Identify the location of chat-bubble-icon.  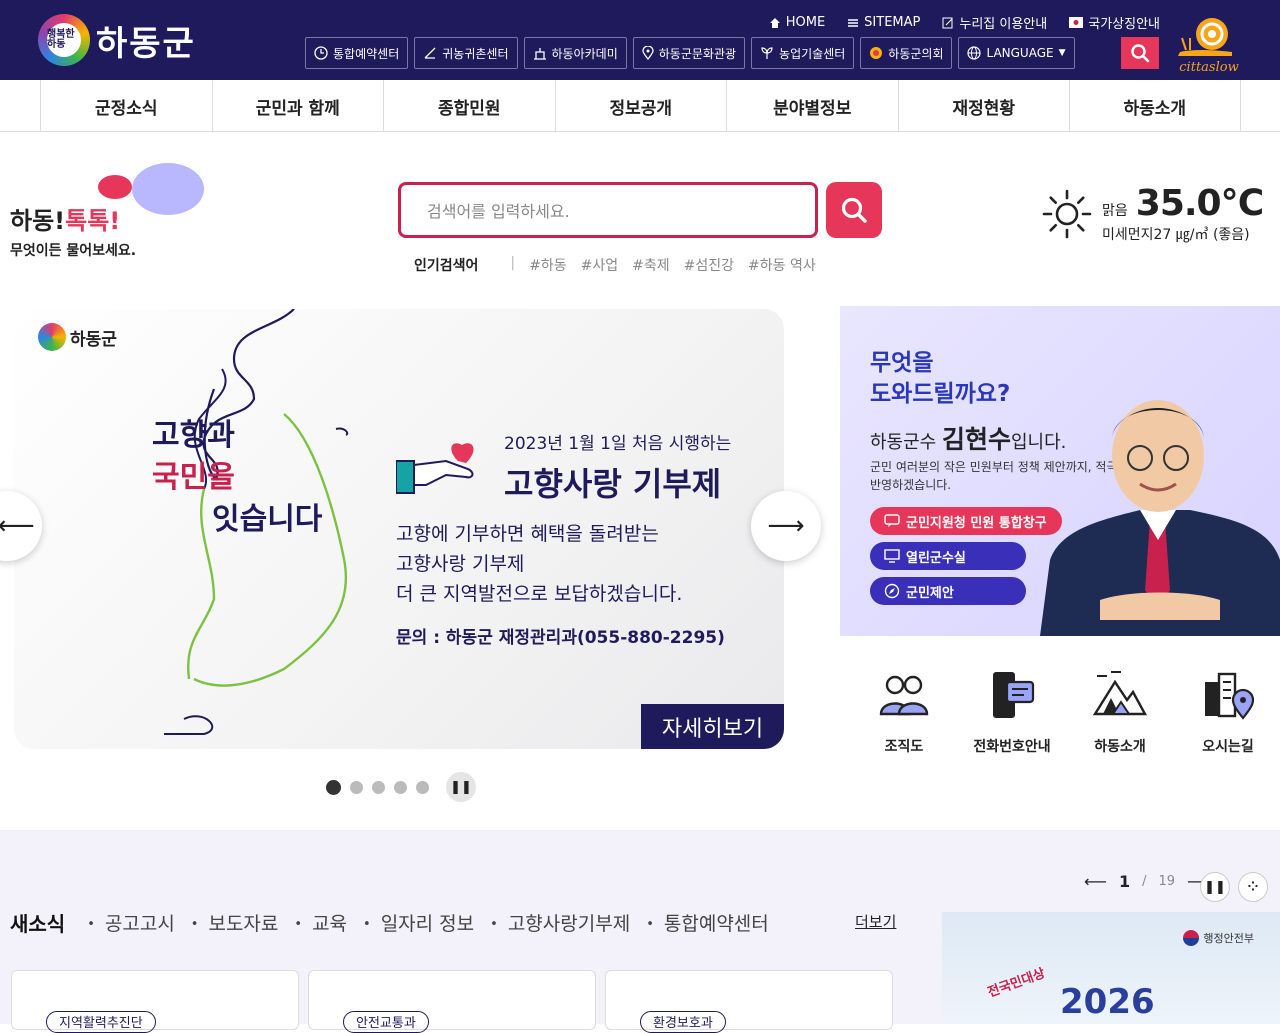
(115, 187).